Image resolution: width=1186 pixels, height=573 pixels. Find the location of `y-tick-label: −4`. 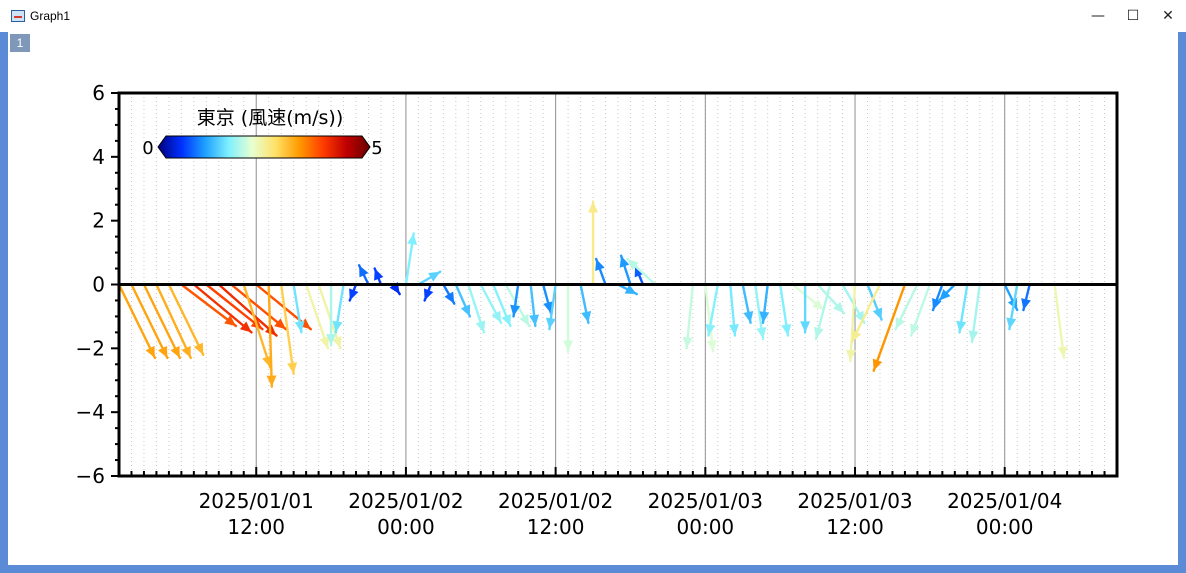

y-tick-label: −4 is located at coordinates (90, 412).